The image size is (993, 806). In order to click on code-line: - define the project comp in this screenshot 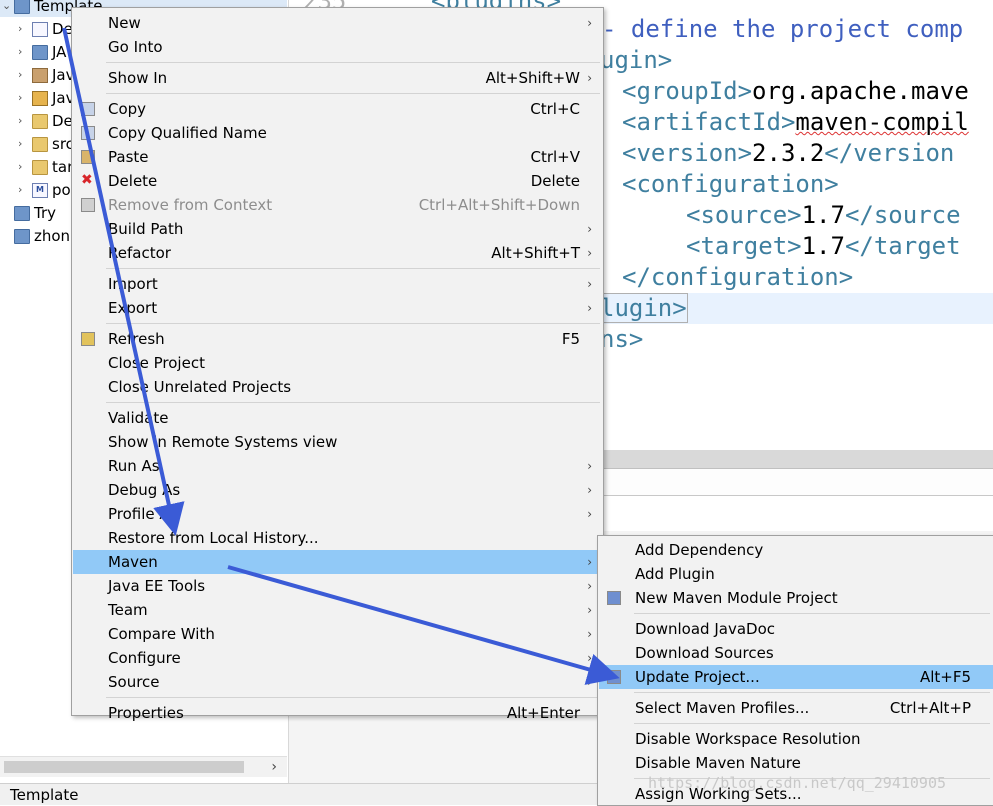, I will do `click(782, 29)`.